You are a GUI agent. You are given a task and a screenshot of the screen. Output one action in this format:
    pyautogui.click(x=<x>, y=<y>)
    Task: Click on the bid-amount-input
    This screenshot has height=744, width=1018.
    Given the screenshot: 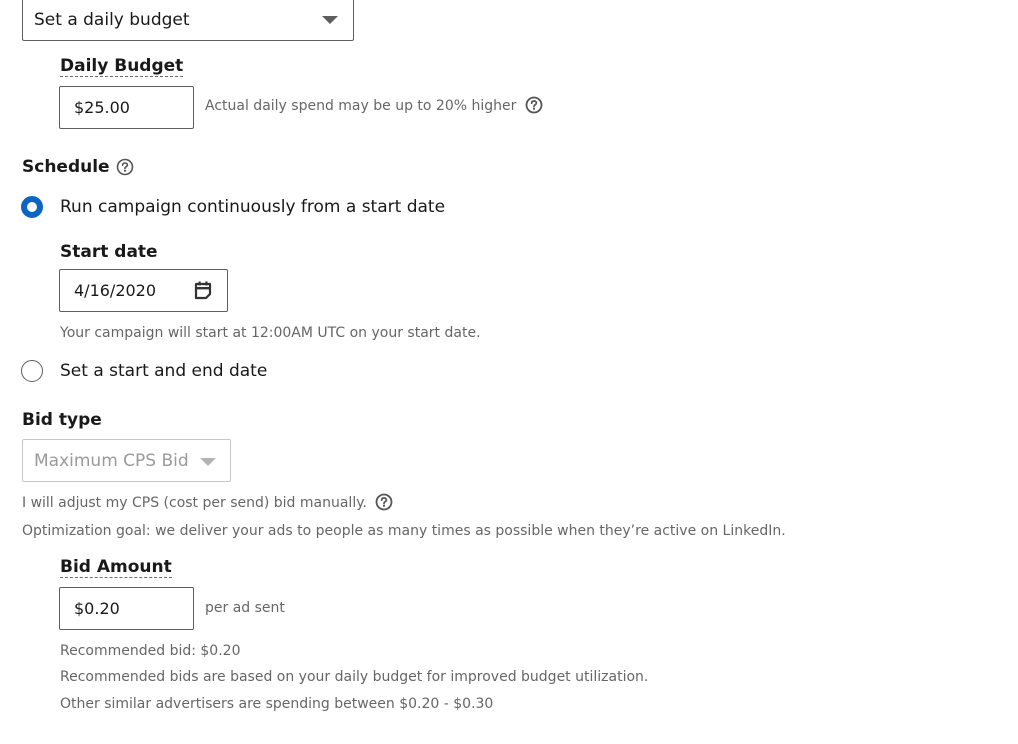 What is the action you would take?
    pyautogui.click(x=126, y=608)
    